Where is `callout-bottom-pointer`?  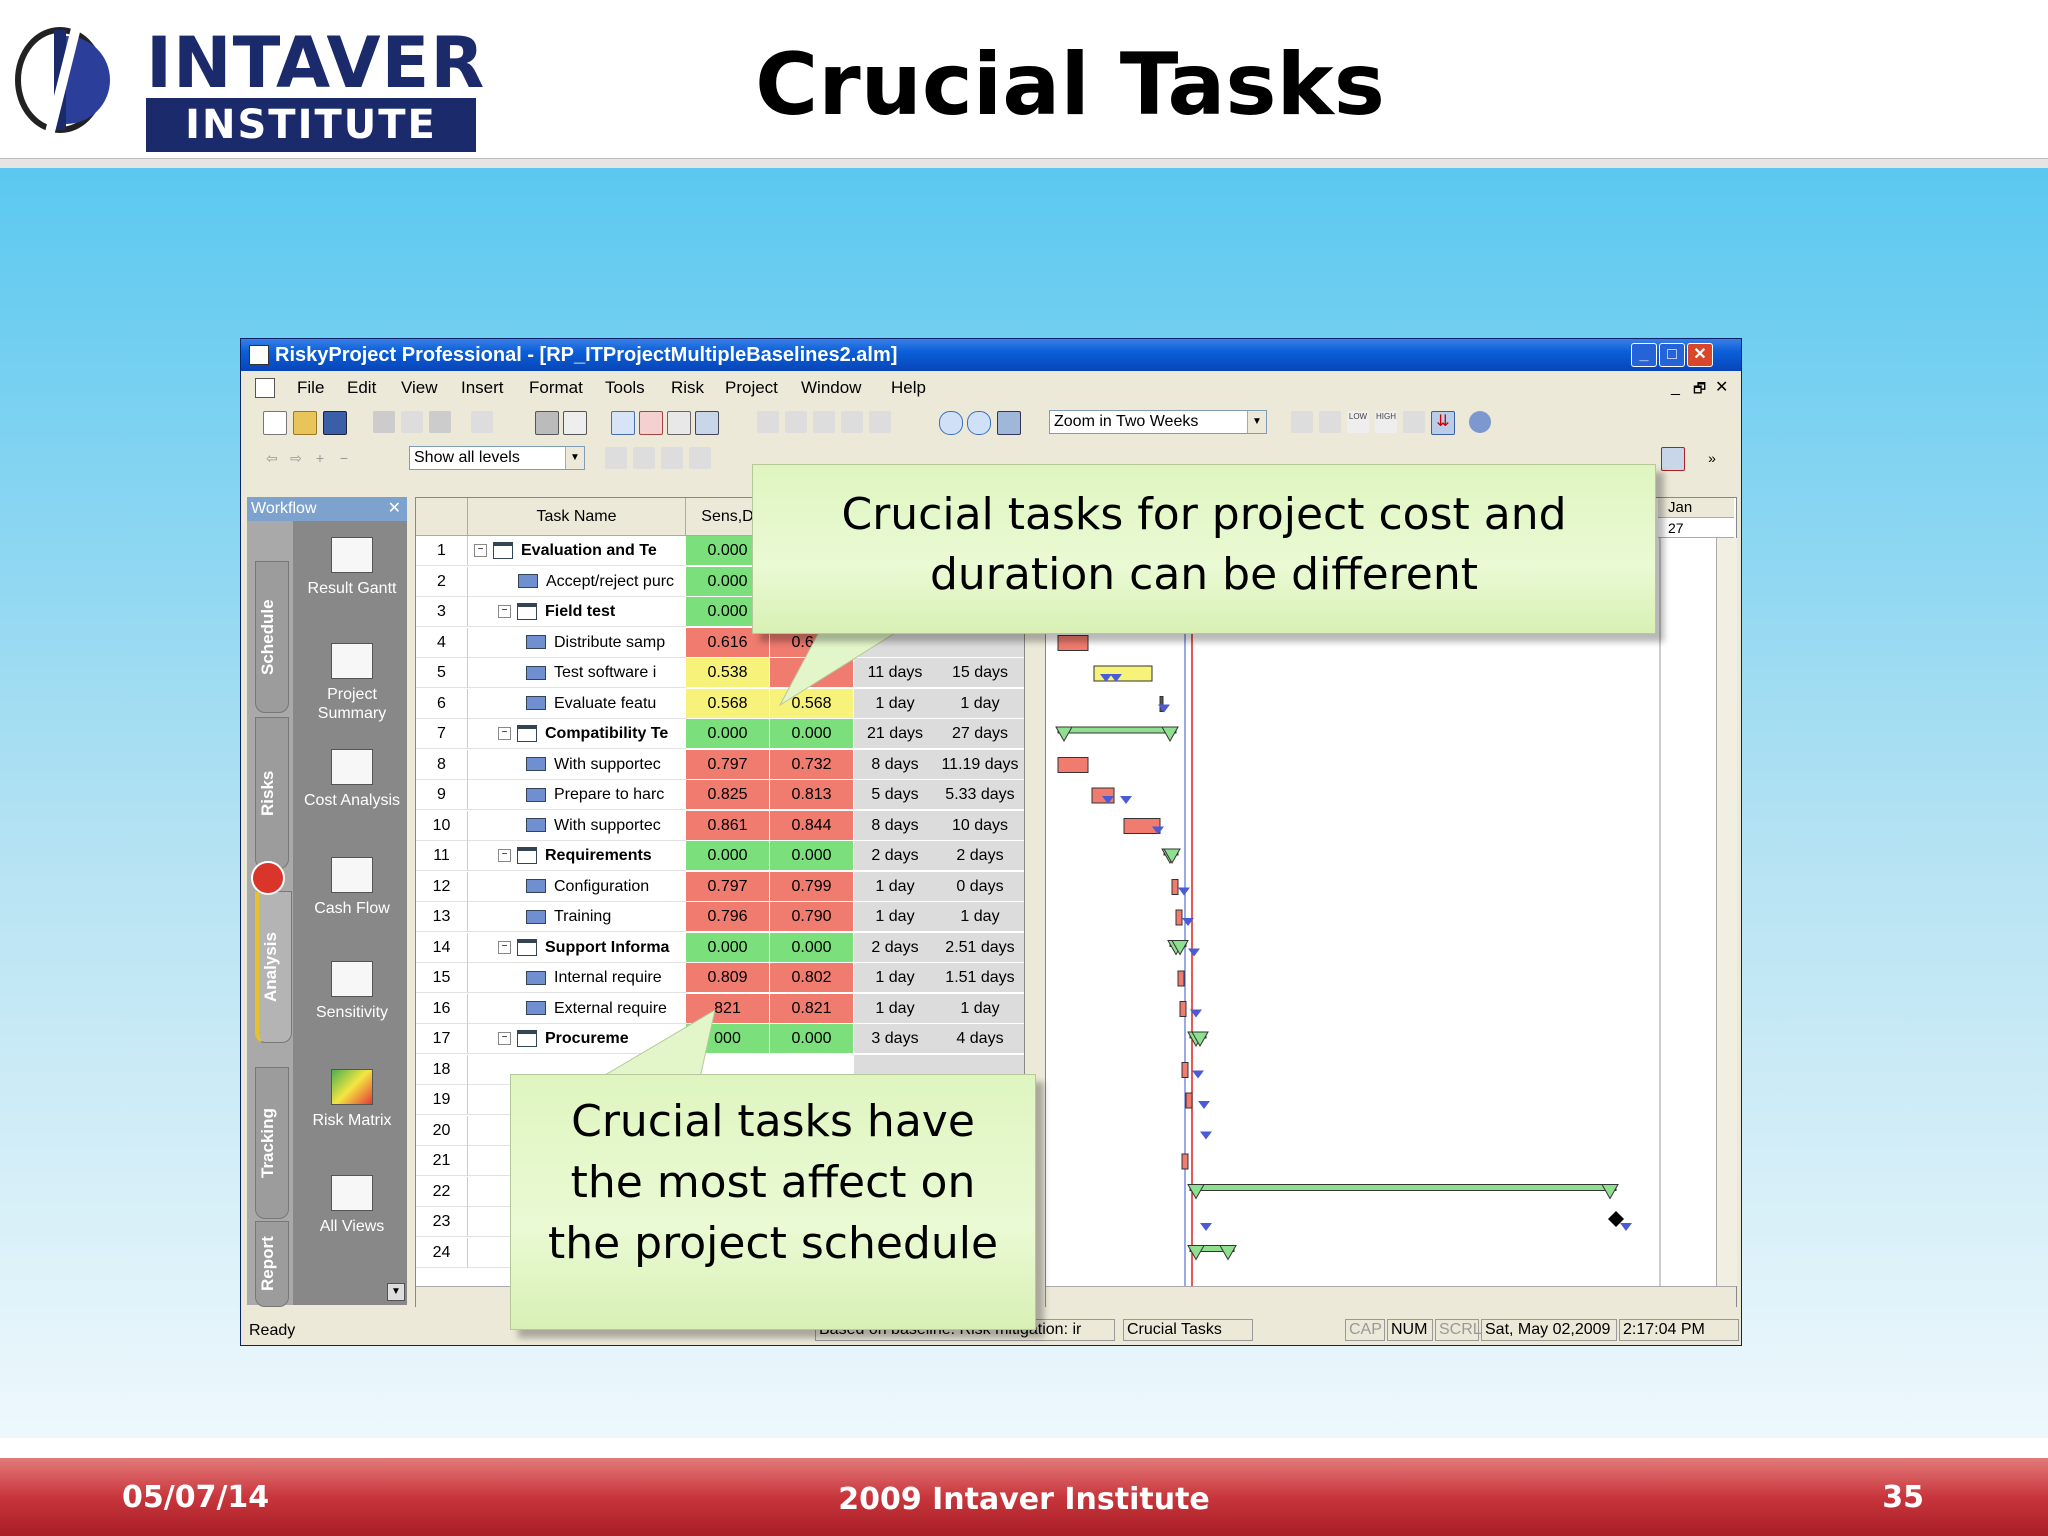
callout-bottom-pointer is located at coordinates (657, 1043).